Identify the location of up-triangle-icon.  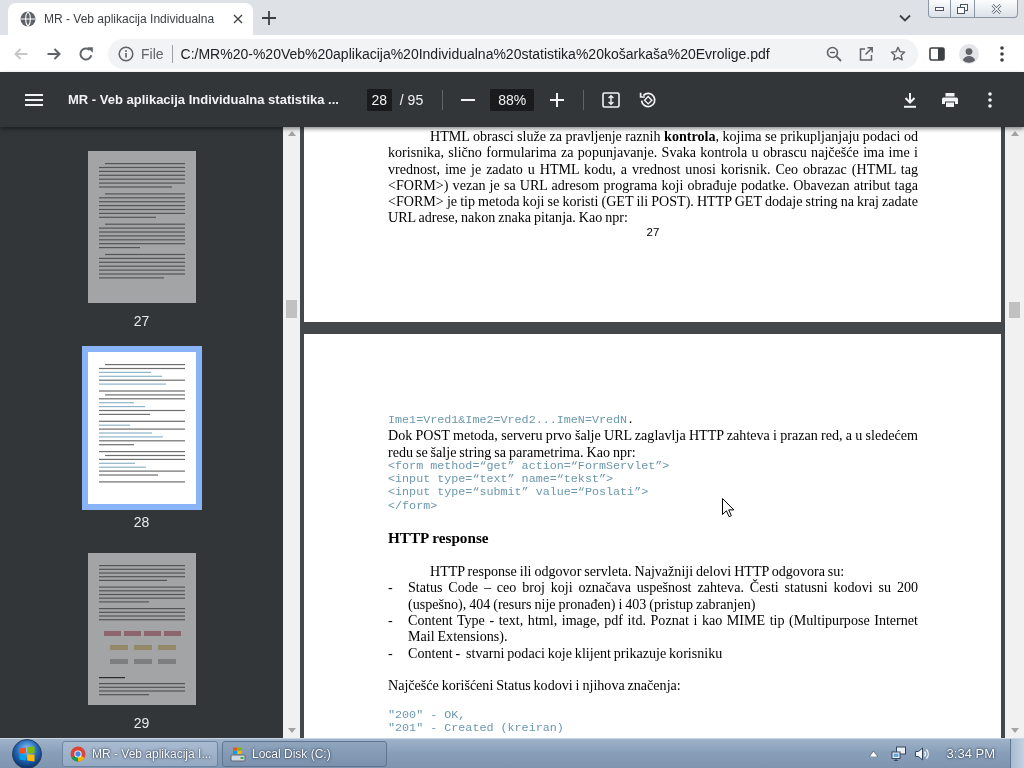
(873, 753).